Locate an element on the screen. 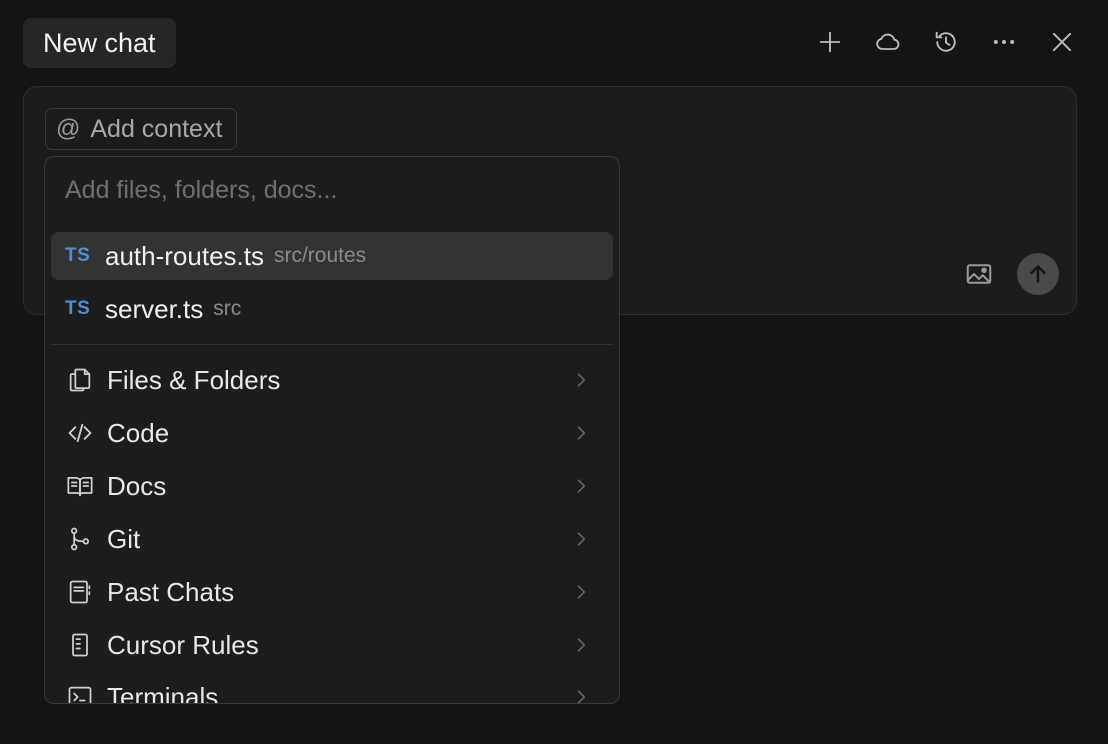  context-search-input is located at coordinates (332, 190).